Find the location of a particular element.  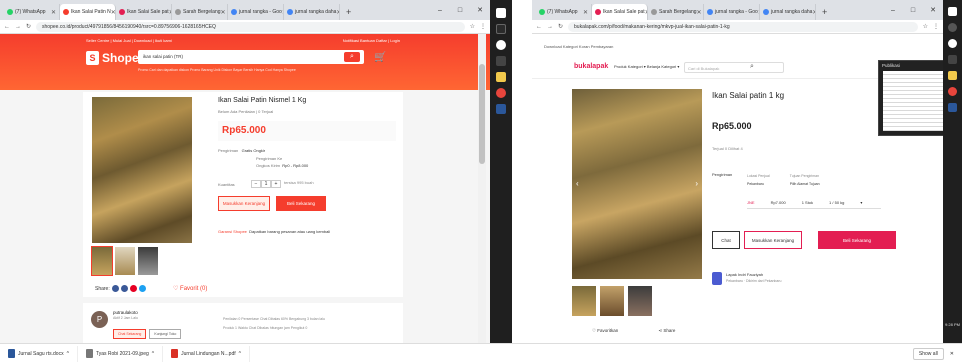

twitter-icon is located at coordinates (142, 288).